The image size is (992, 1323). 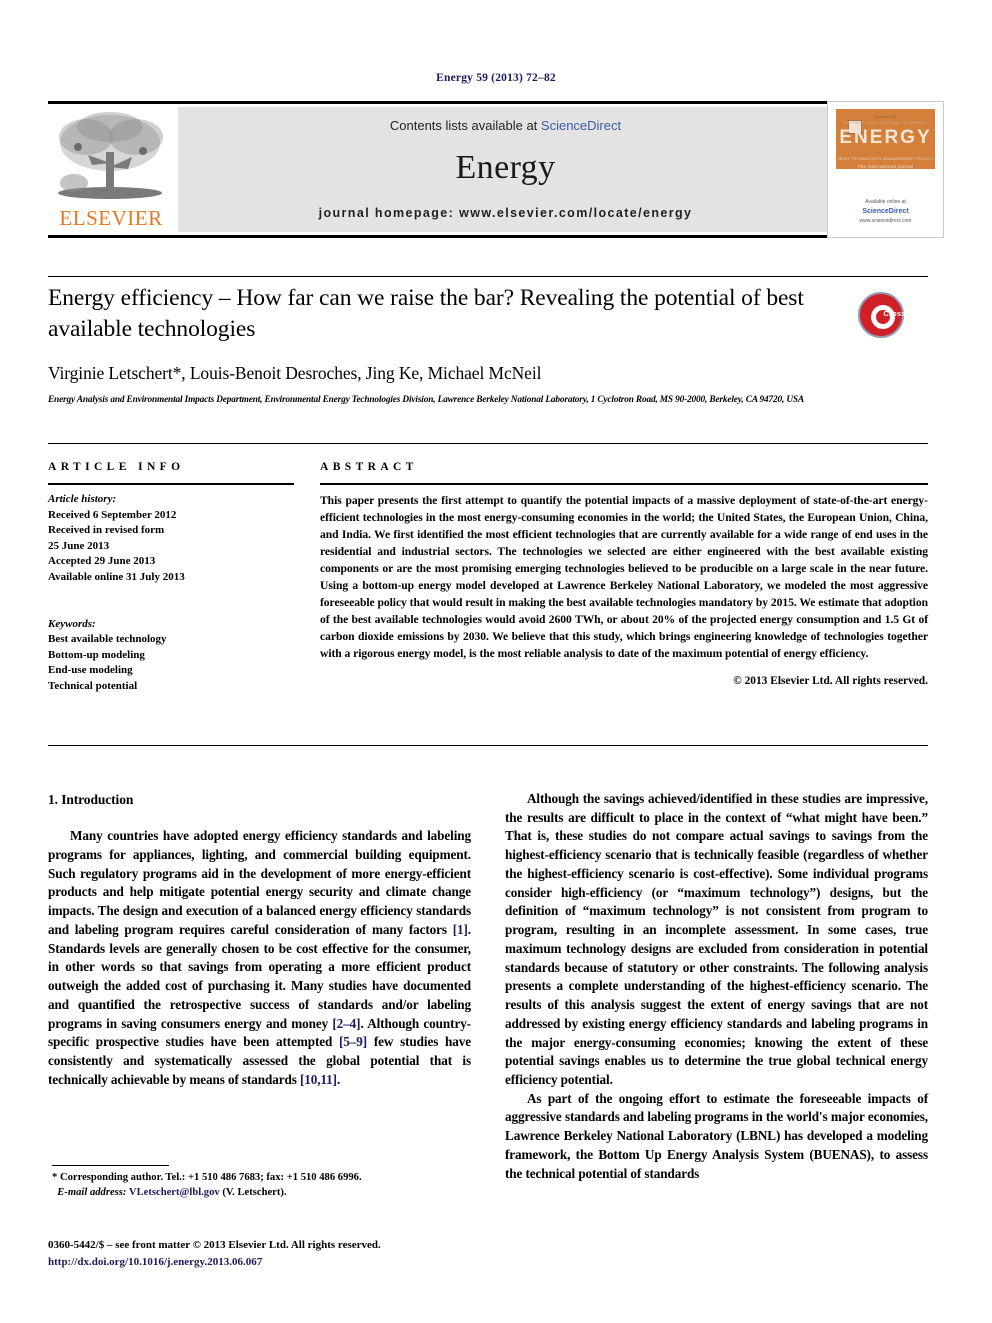 I want to click on journal-title: Energy, so click(x=505, y=167).